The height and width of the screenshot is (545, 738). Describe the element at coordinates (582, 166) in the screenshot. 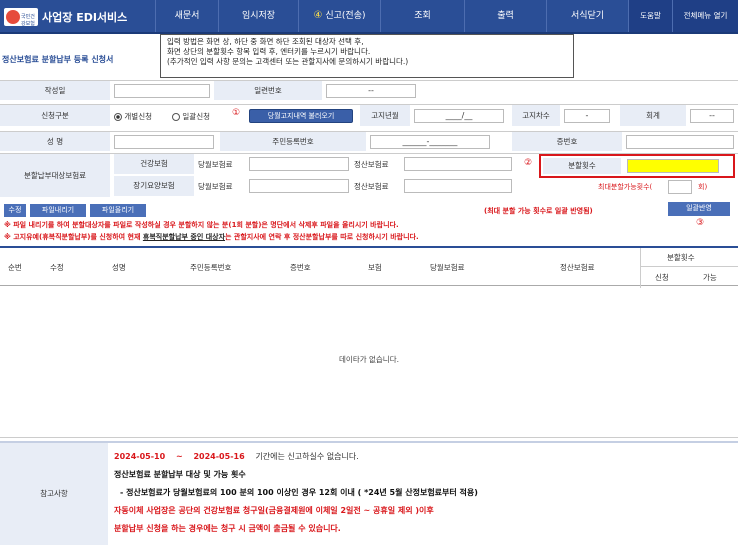

I see `installments-label: 분할횟수` at that location.